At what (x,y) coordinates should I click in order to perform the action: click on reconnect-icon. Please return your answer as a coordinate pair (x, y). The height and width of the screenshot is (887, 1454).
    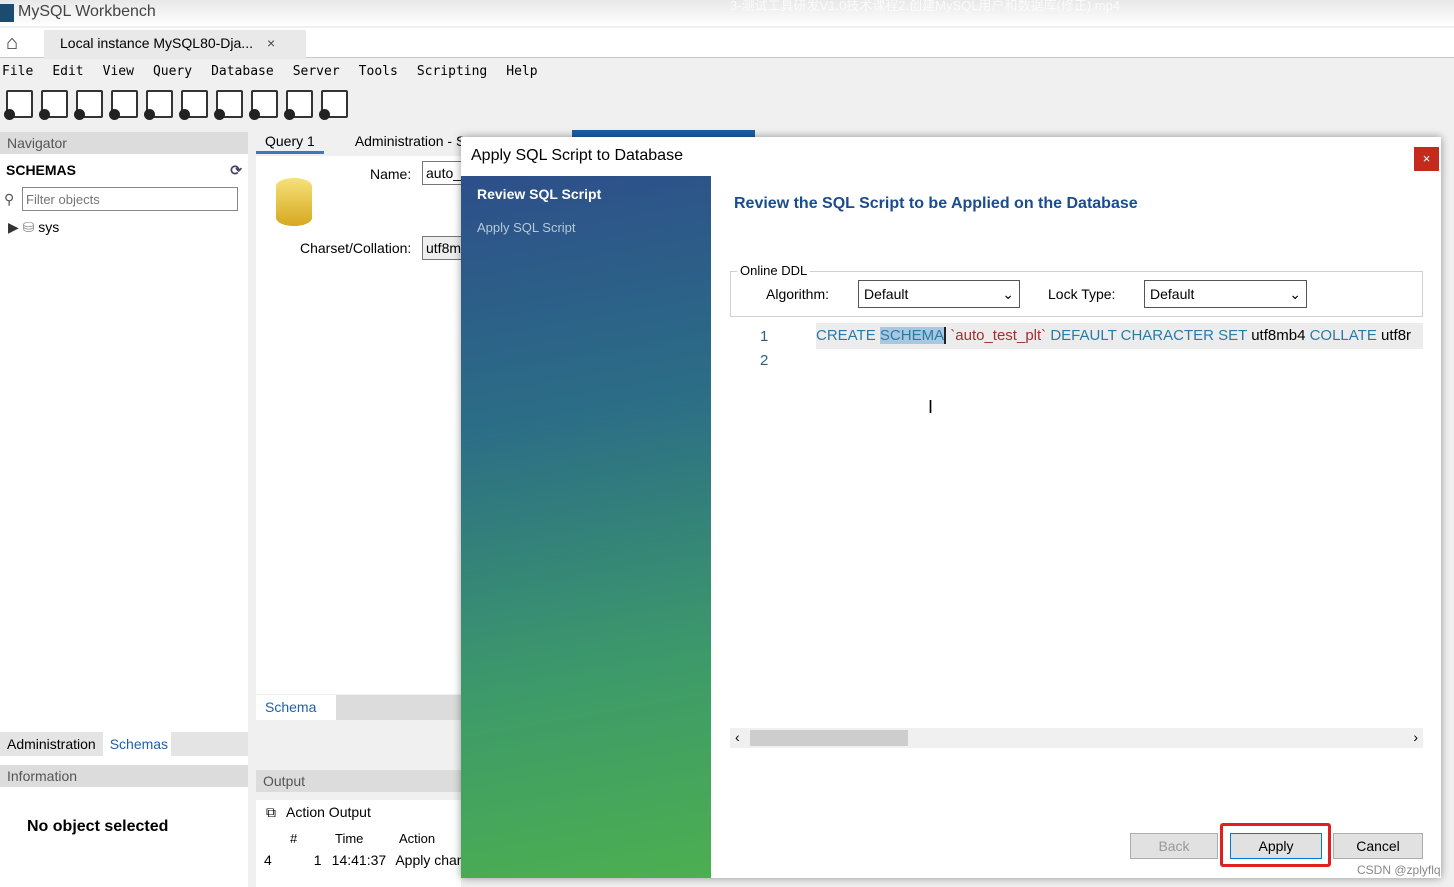
    Looking at the image, I should click on (333, 105).